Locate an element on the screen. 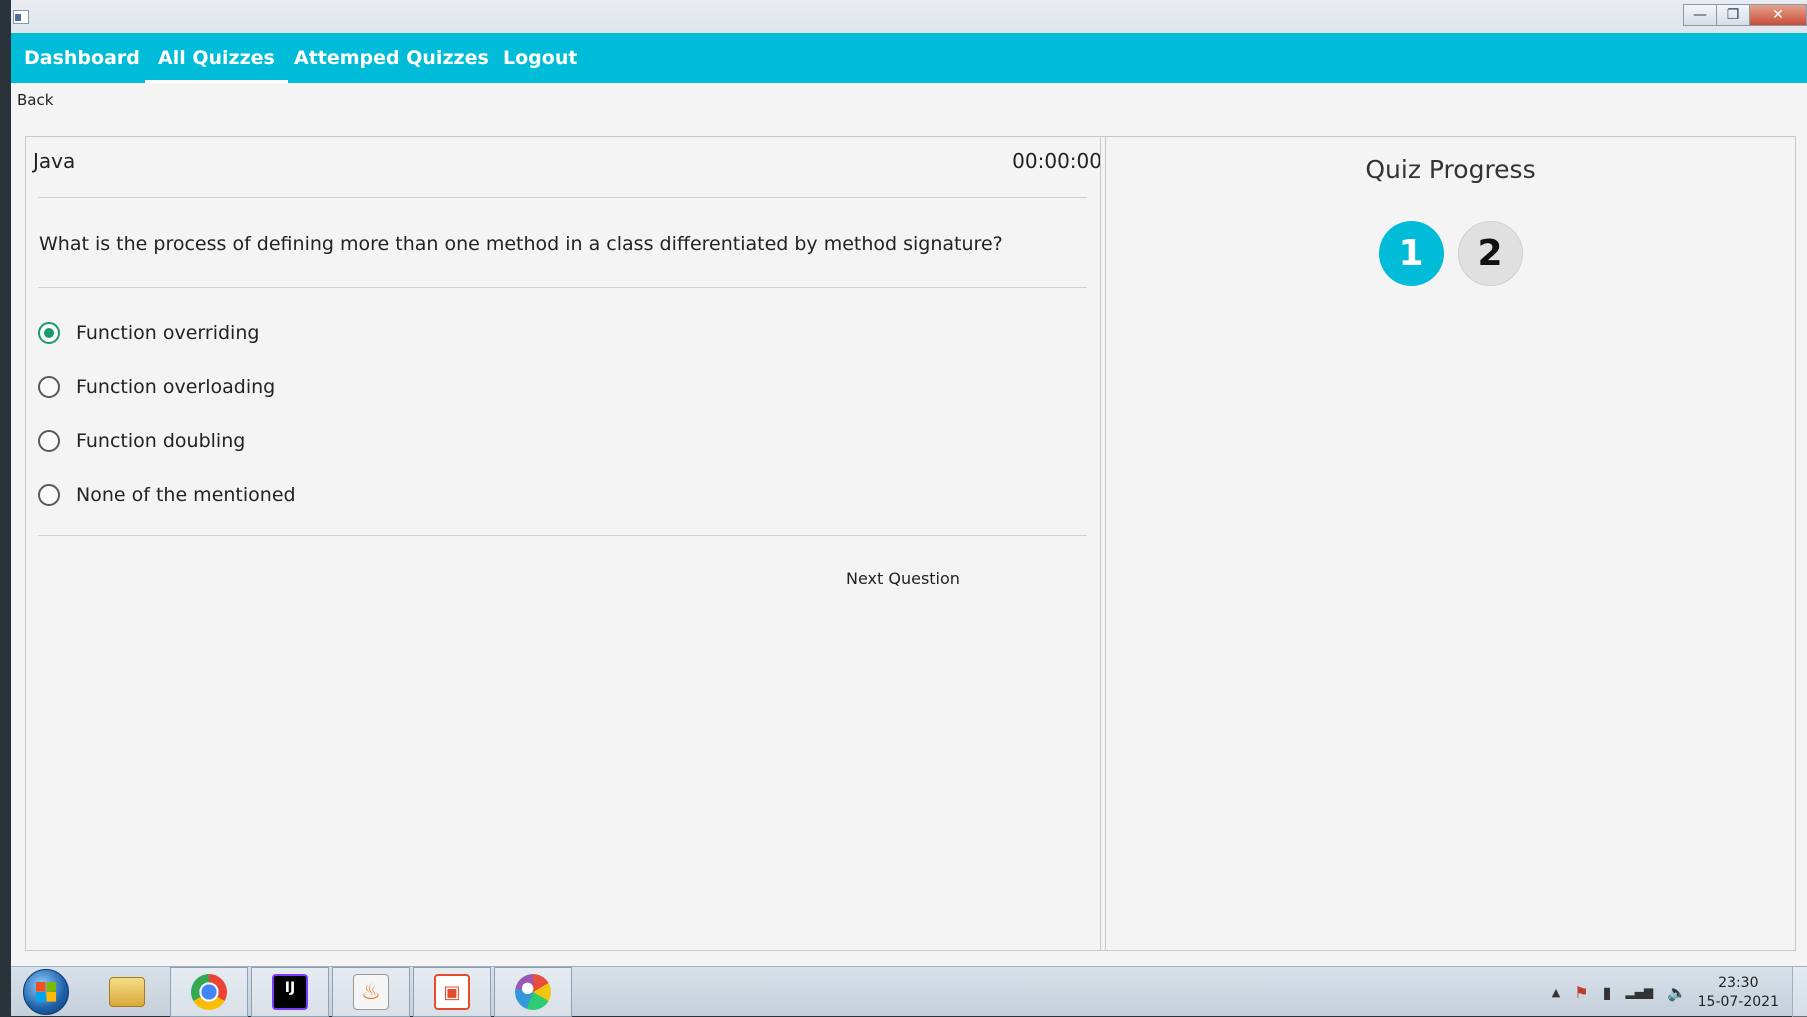 The width and height of the screenshot is (1807, 1017). volume-icon: 🔈 is located at coordinates (1677, 992).